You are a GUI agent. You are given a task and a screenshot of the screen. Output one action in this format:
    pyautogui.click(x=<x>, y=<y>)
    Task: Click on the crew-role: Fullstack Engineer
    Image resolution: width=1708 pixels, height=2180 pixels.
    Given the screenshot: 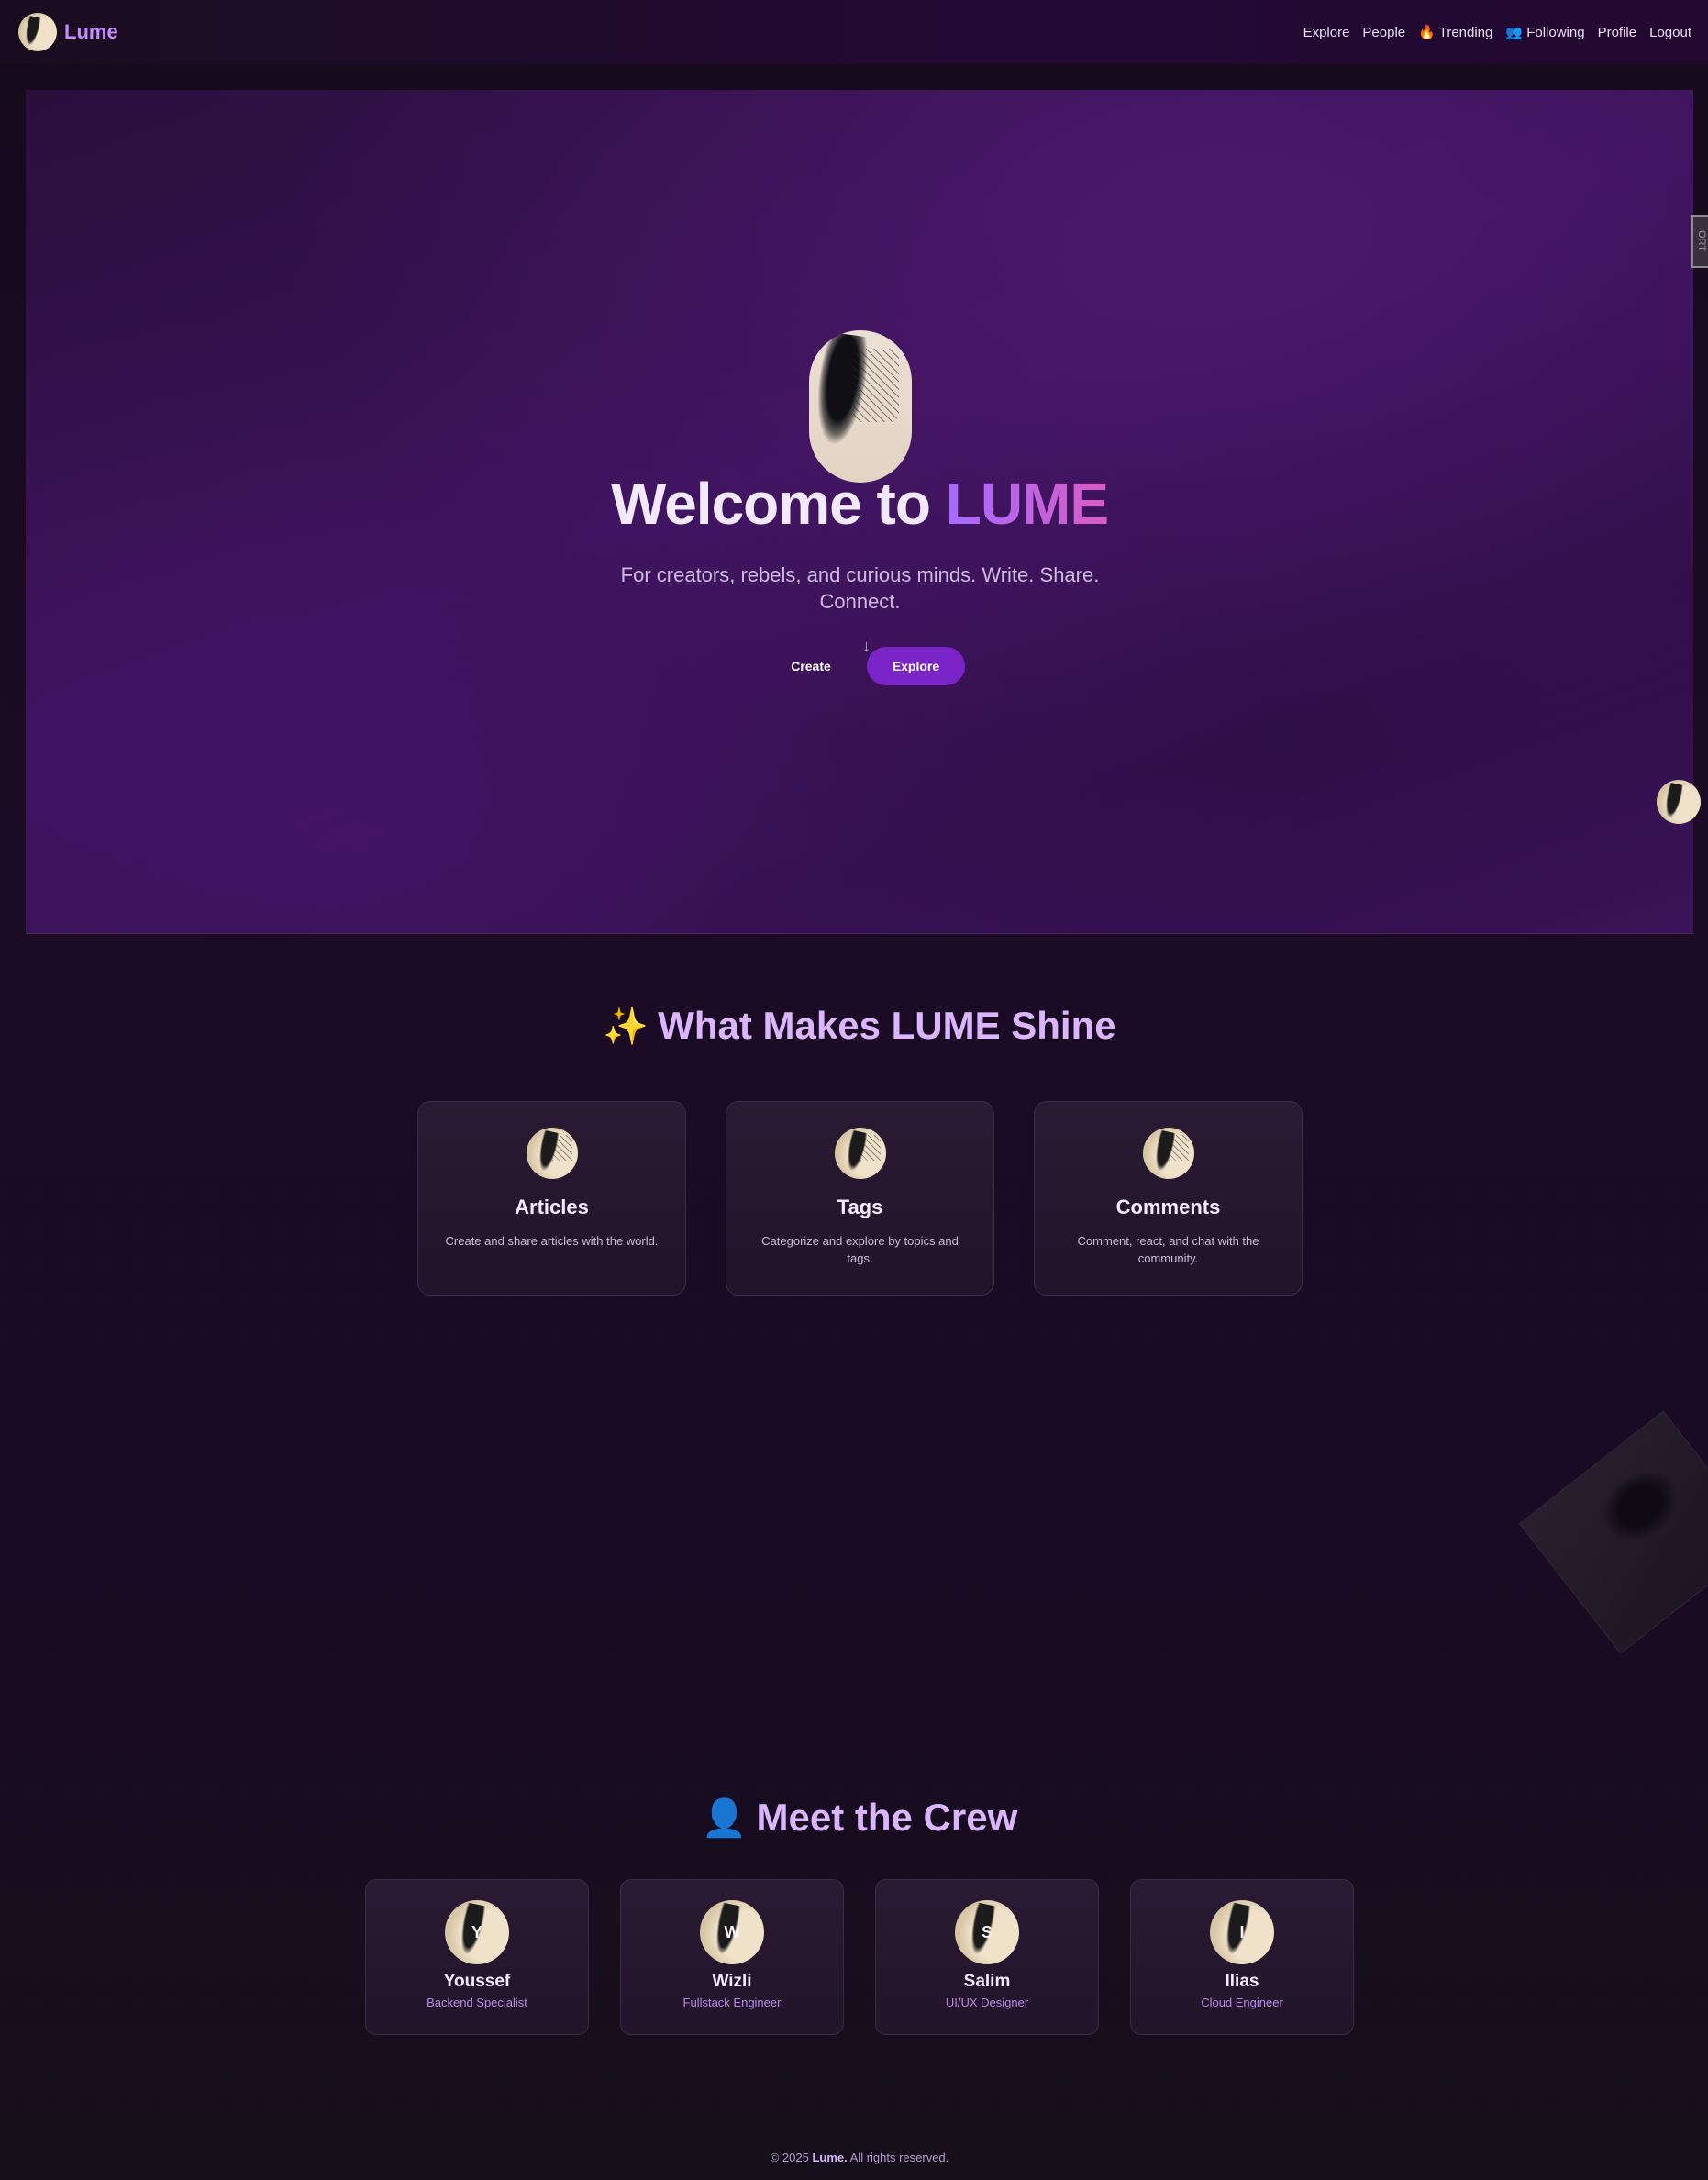 What is the action you would take?
    pyautogui.click(x=732, y=2002)
    